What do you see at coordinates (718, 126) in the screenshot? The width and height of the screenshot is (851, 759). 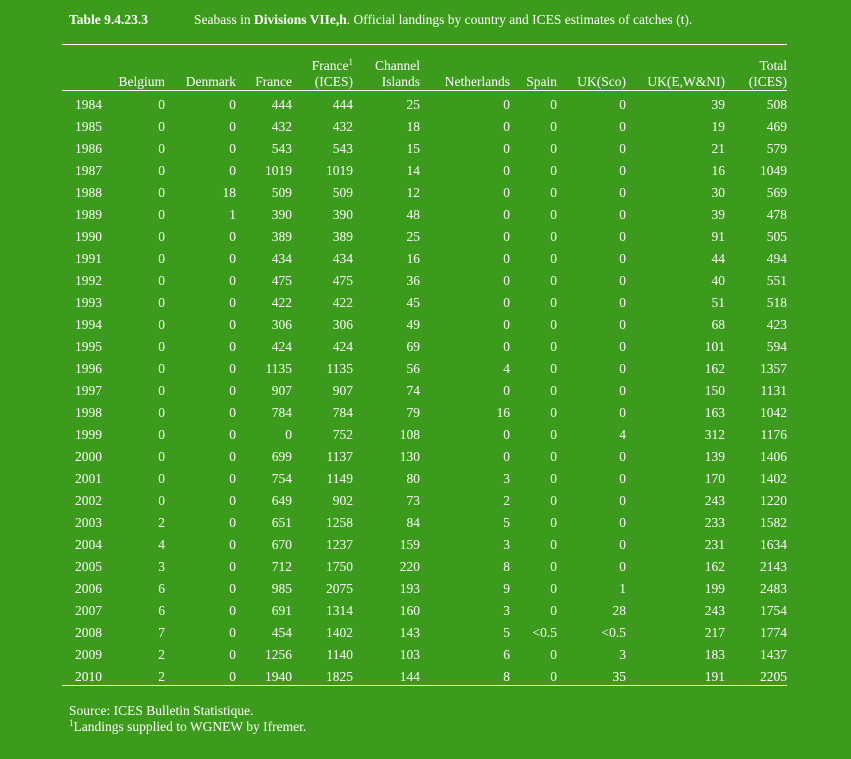 I see `value-cell: 19` at bounding box center [718, 126].